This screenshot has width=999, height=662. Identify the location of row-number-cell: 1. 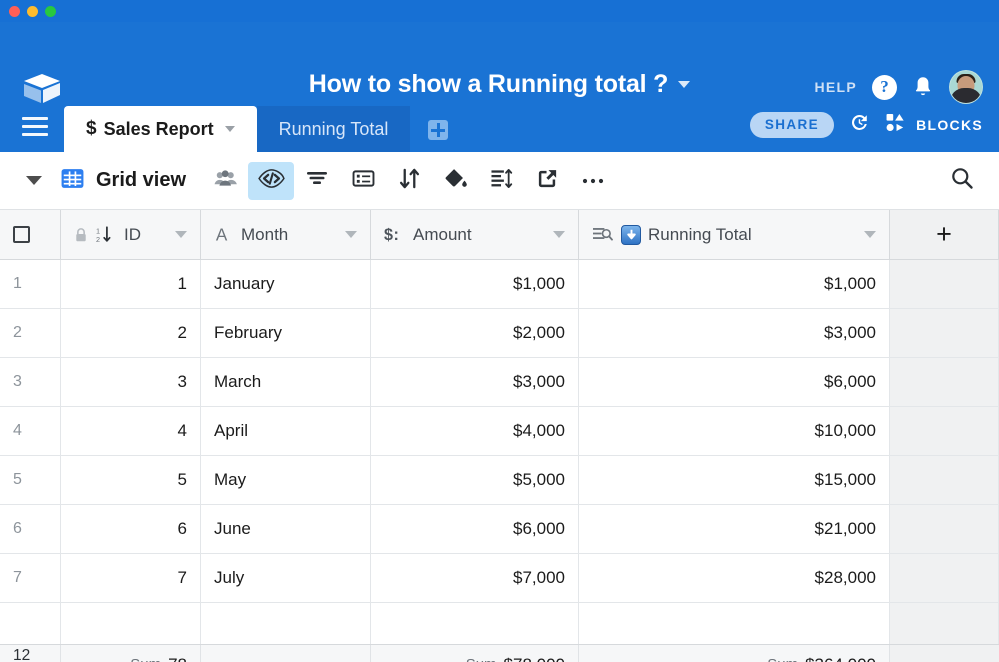
(30, 284).